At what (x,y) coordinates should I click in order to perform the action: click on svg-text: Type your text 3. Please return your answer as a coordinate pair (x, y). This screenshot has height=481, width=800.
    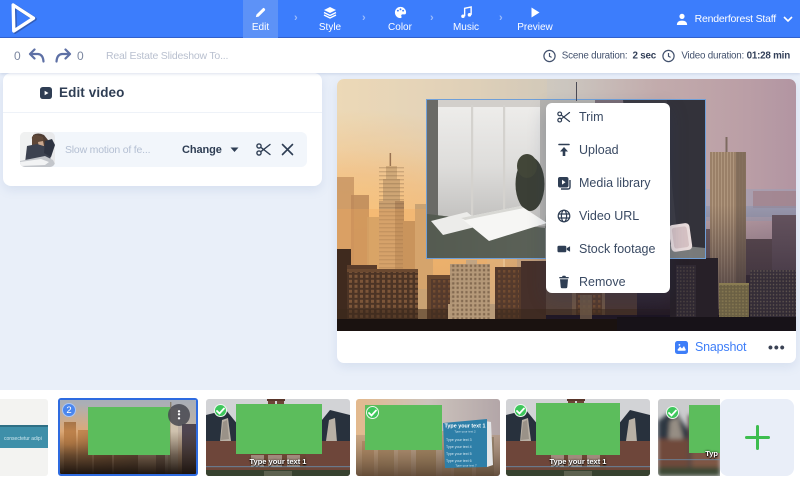
    Looking at the image, I should click on (459, 440).